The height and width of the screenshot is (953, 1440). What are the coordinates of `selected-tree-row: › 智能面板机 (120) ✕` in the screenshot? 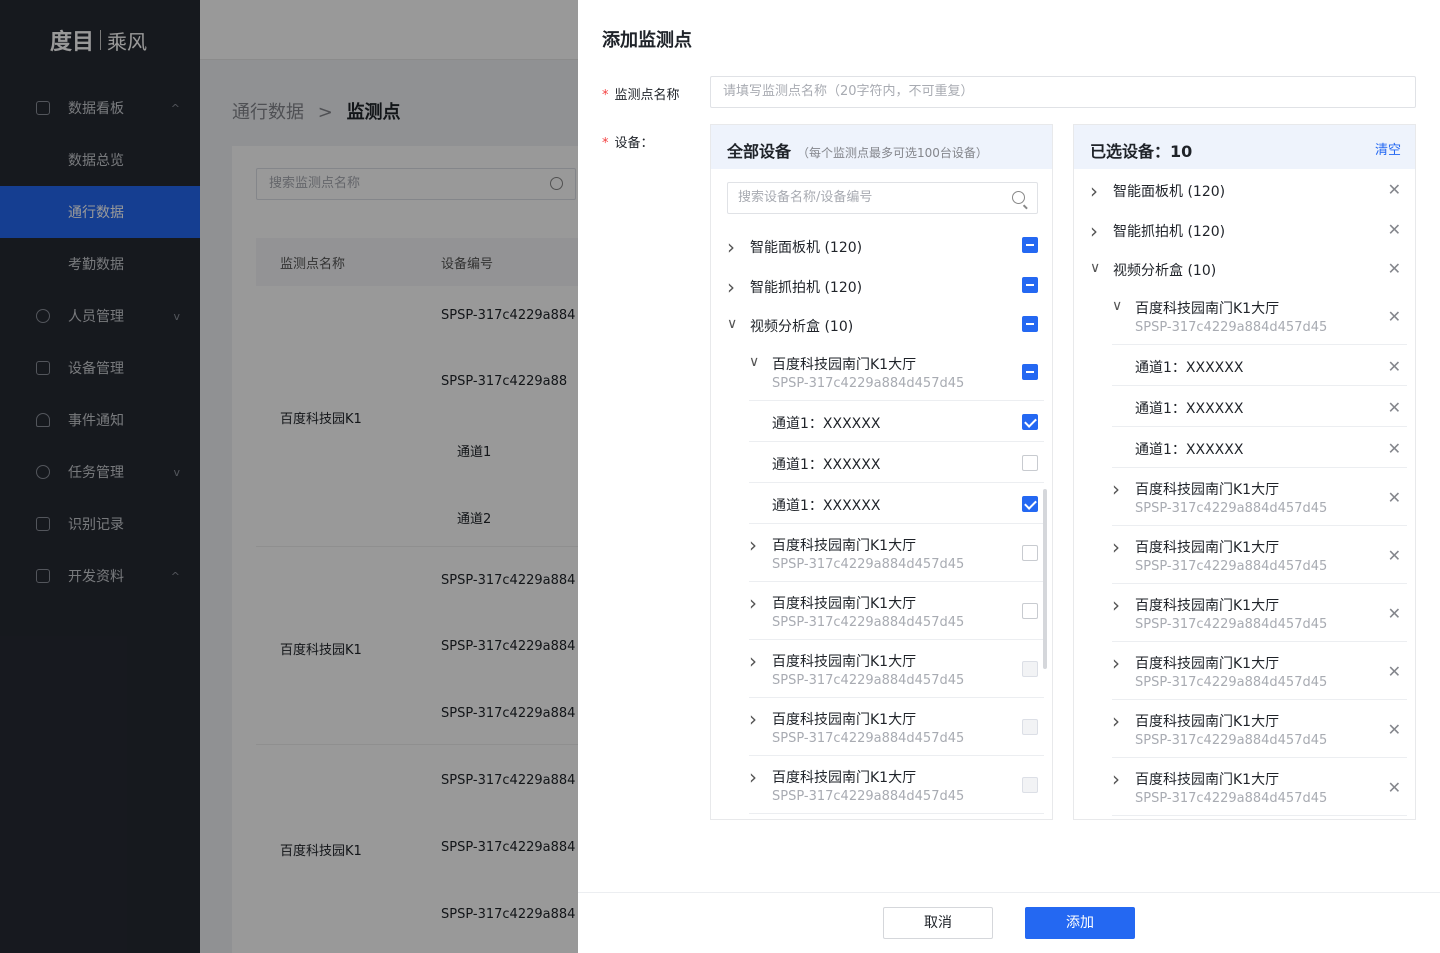 It's located at (1244, 189).